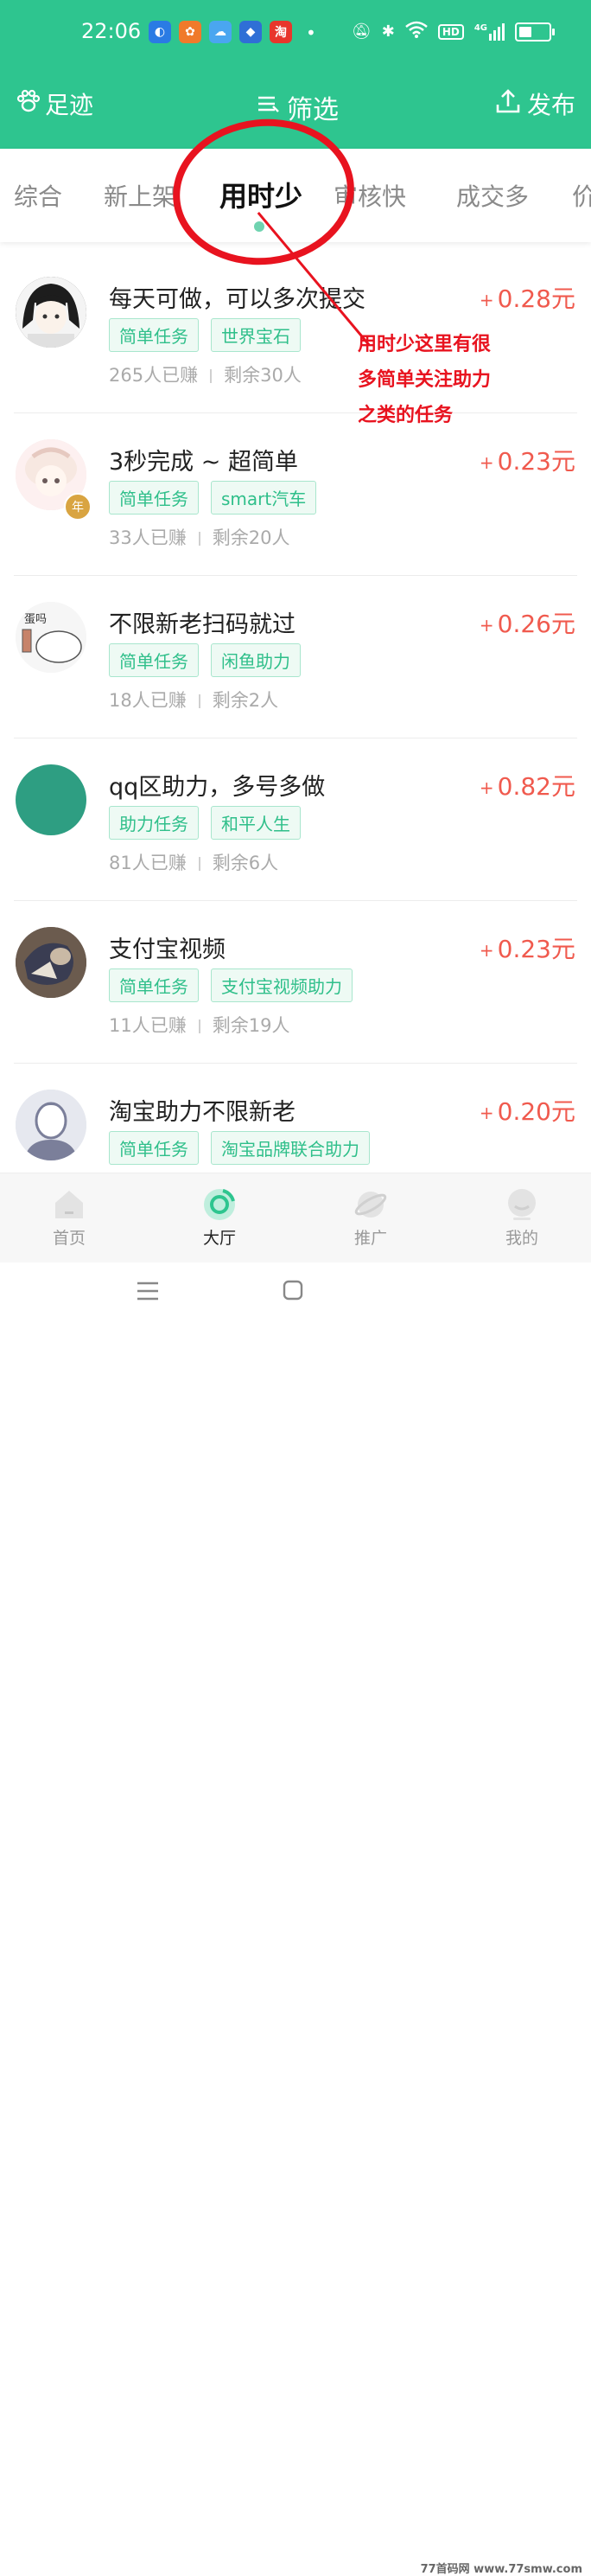 The width and height of the screenshot is (591, 2576). Describe the element at coordinates (536, 787) in the screenshot. I see `task-reward-value: 0.82元` at that location.